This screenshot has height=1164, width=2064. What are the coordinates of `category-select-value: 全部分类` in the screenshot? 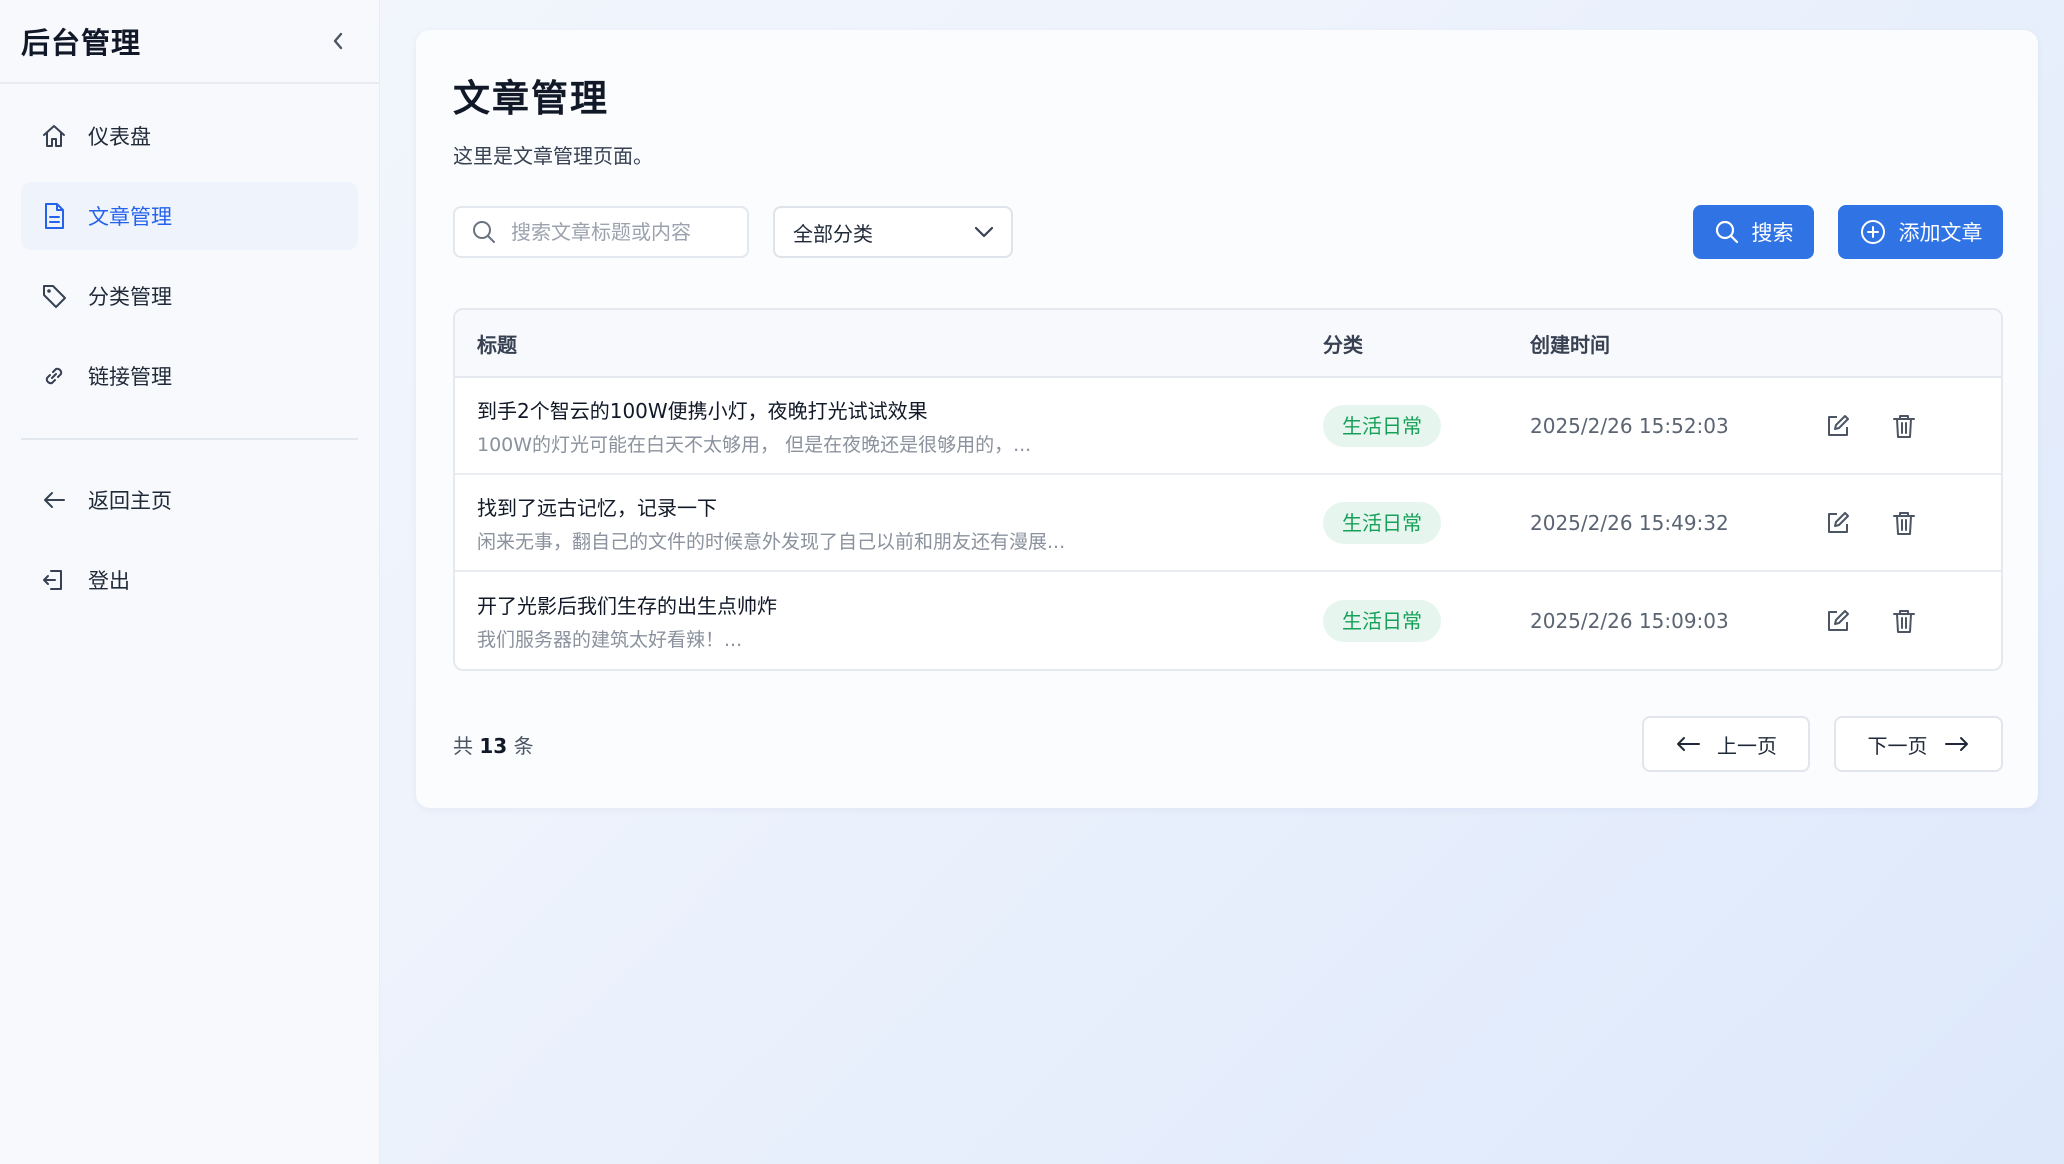 It's located at (833, 233).